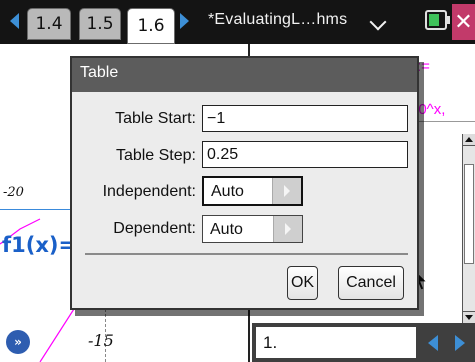 Image resolution: width=475 pixels, height=362 pixels. I want to click on dialog-divider, so click(246, 254).